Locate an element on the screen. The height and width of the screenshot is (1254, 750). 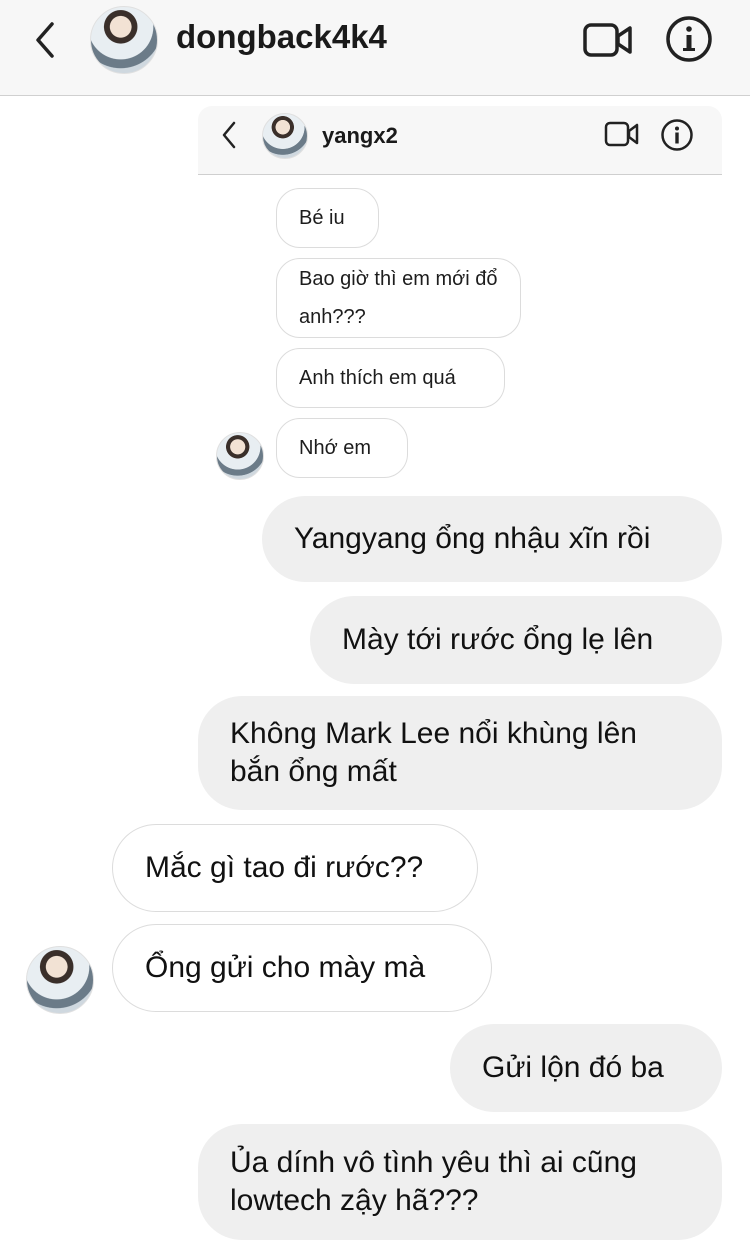
embedded-screenshot-header: yangx2 is located at coordinates (460, 140).